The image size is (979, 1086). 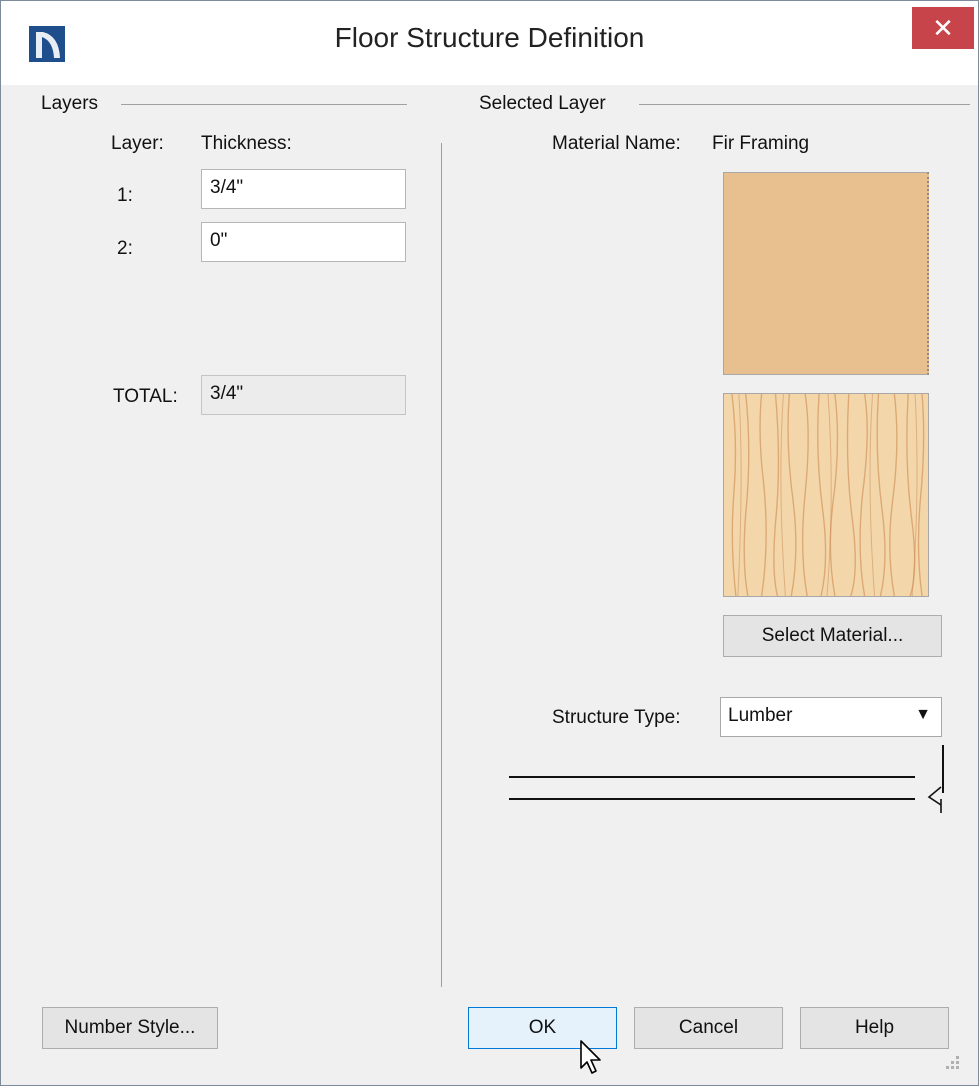 I want to click on structure-type-label: Structure Type:, so click(x=616, y=717).